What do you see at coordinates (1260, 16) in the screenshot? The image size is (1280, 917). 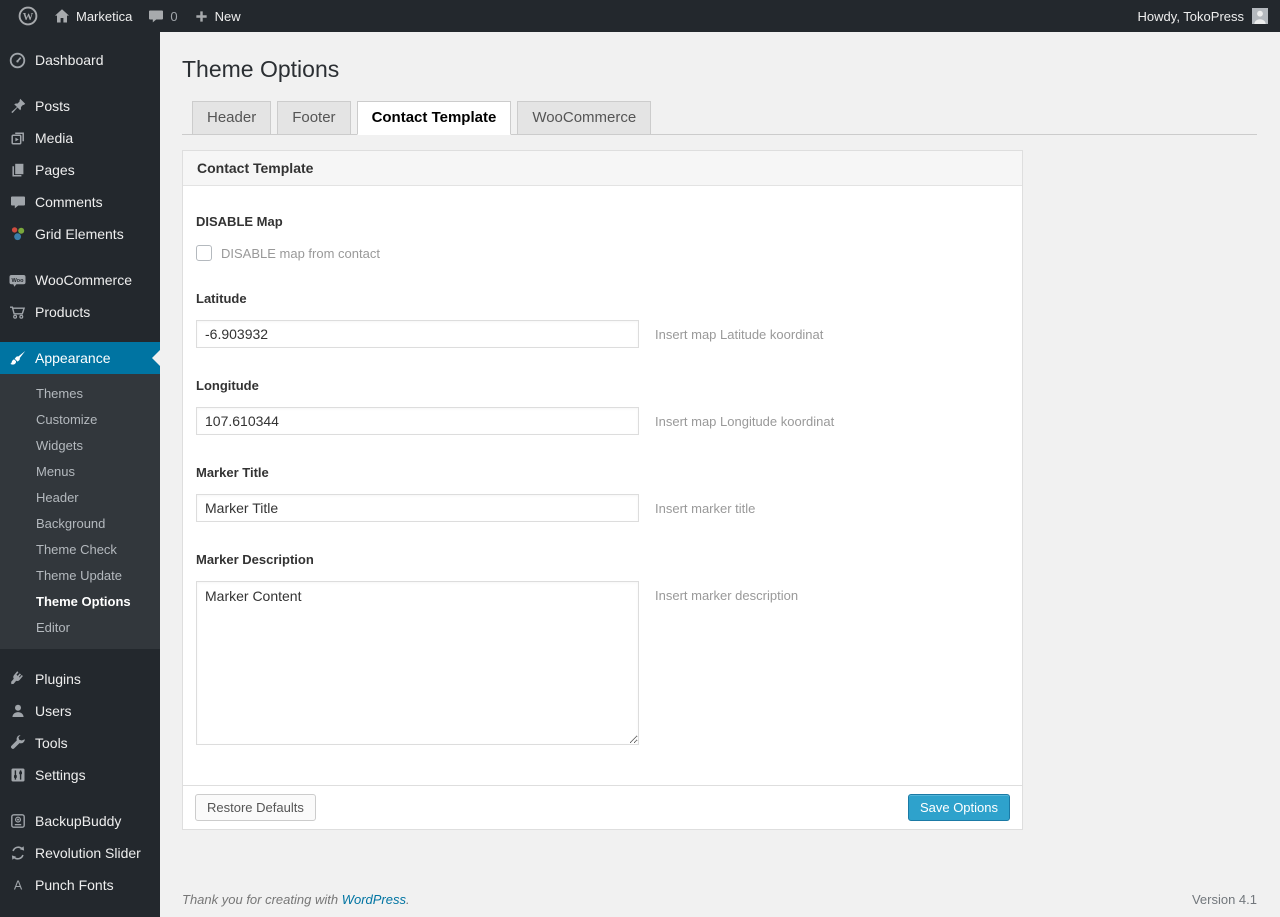 I see `user-avatar` at bounding box center [1260, 16].